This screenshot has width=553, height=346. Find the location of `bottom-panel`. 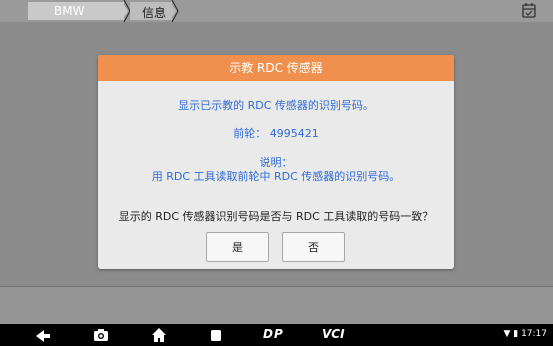

bottom-panel is located at coordinates (276, 305).